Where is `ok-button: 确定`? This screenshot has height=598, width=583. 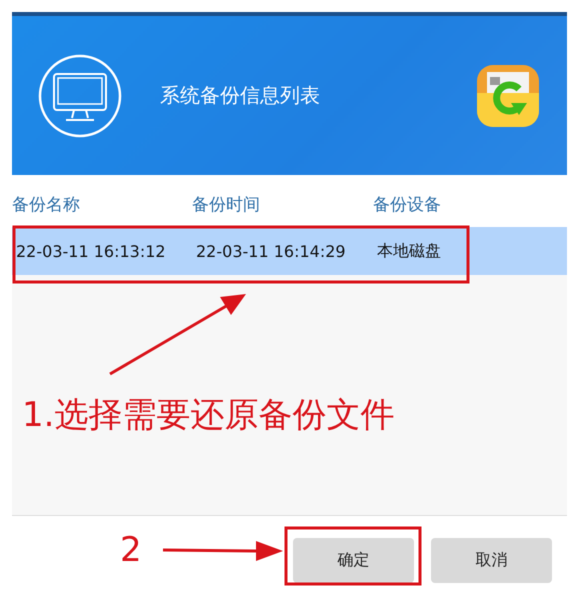
ok-button: 确定 is located at coordinates (353, 560).